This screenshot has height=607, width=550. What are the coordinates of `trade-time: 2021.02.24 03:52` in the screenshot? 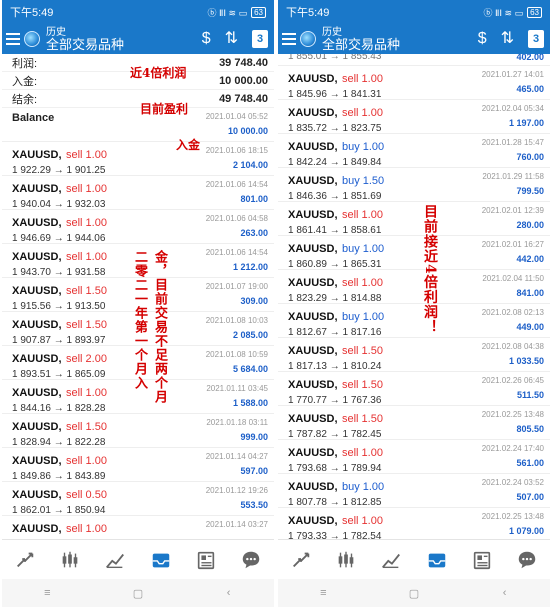 It's located at (512, 482).